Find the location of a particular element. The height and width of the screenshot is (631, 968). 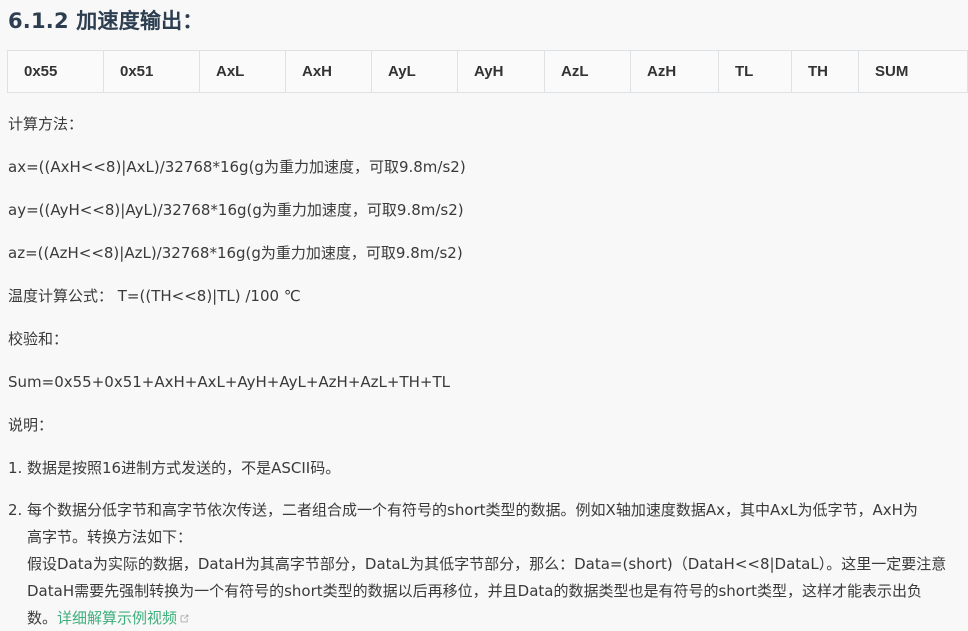

table-cell: AxL is located at coordinates (242, 71).